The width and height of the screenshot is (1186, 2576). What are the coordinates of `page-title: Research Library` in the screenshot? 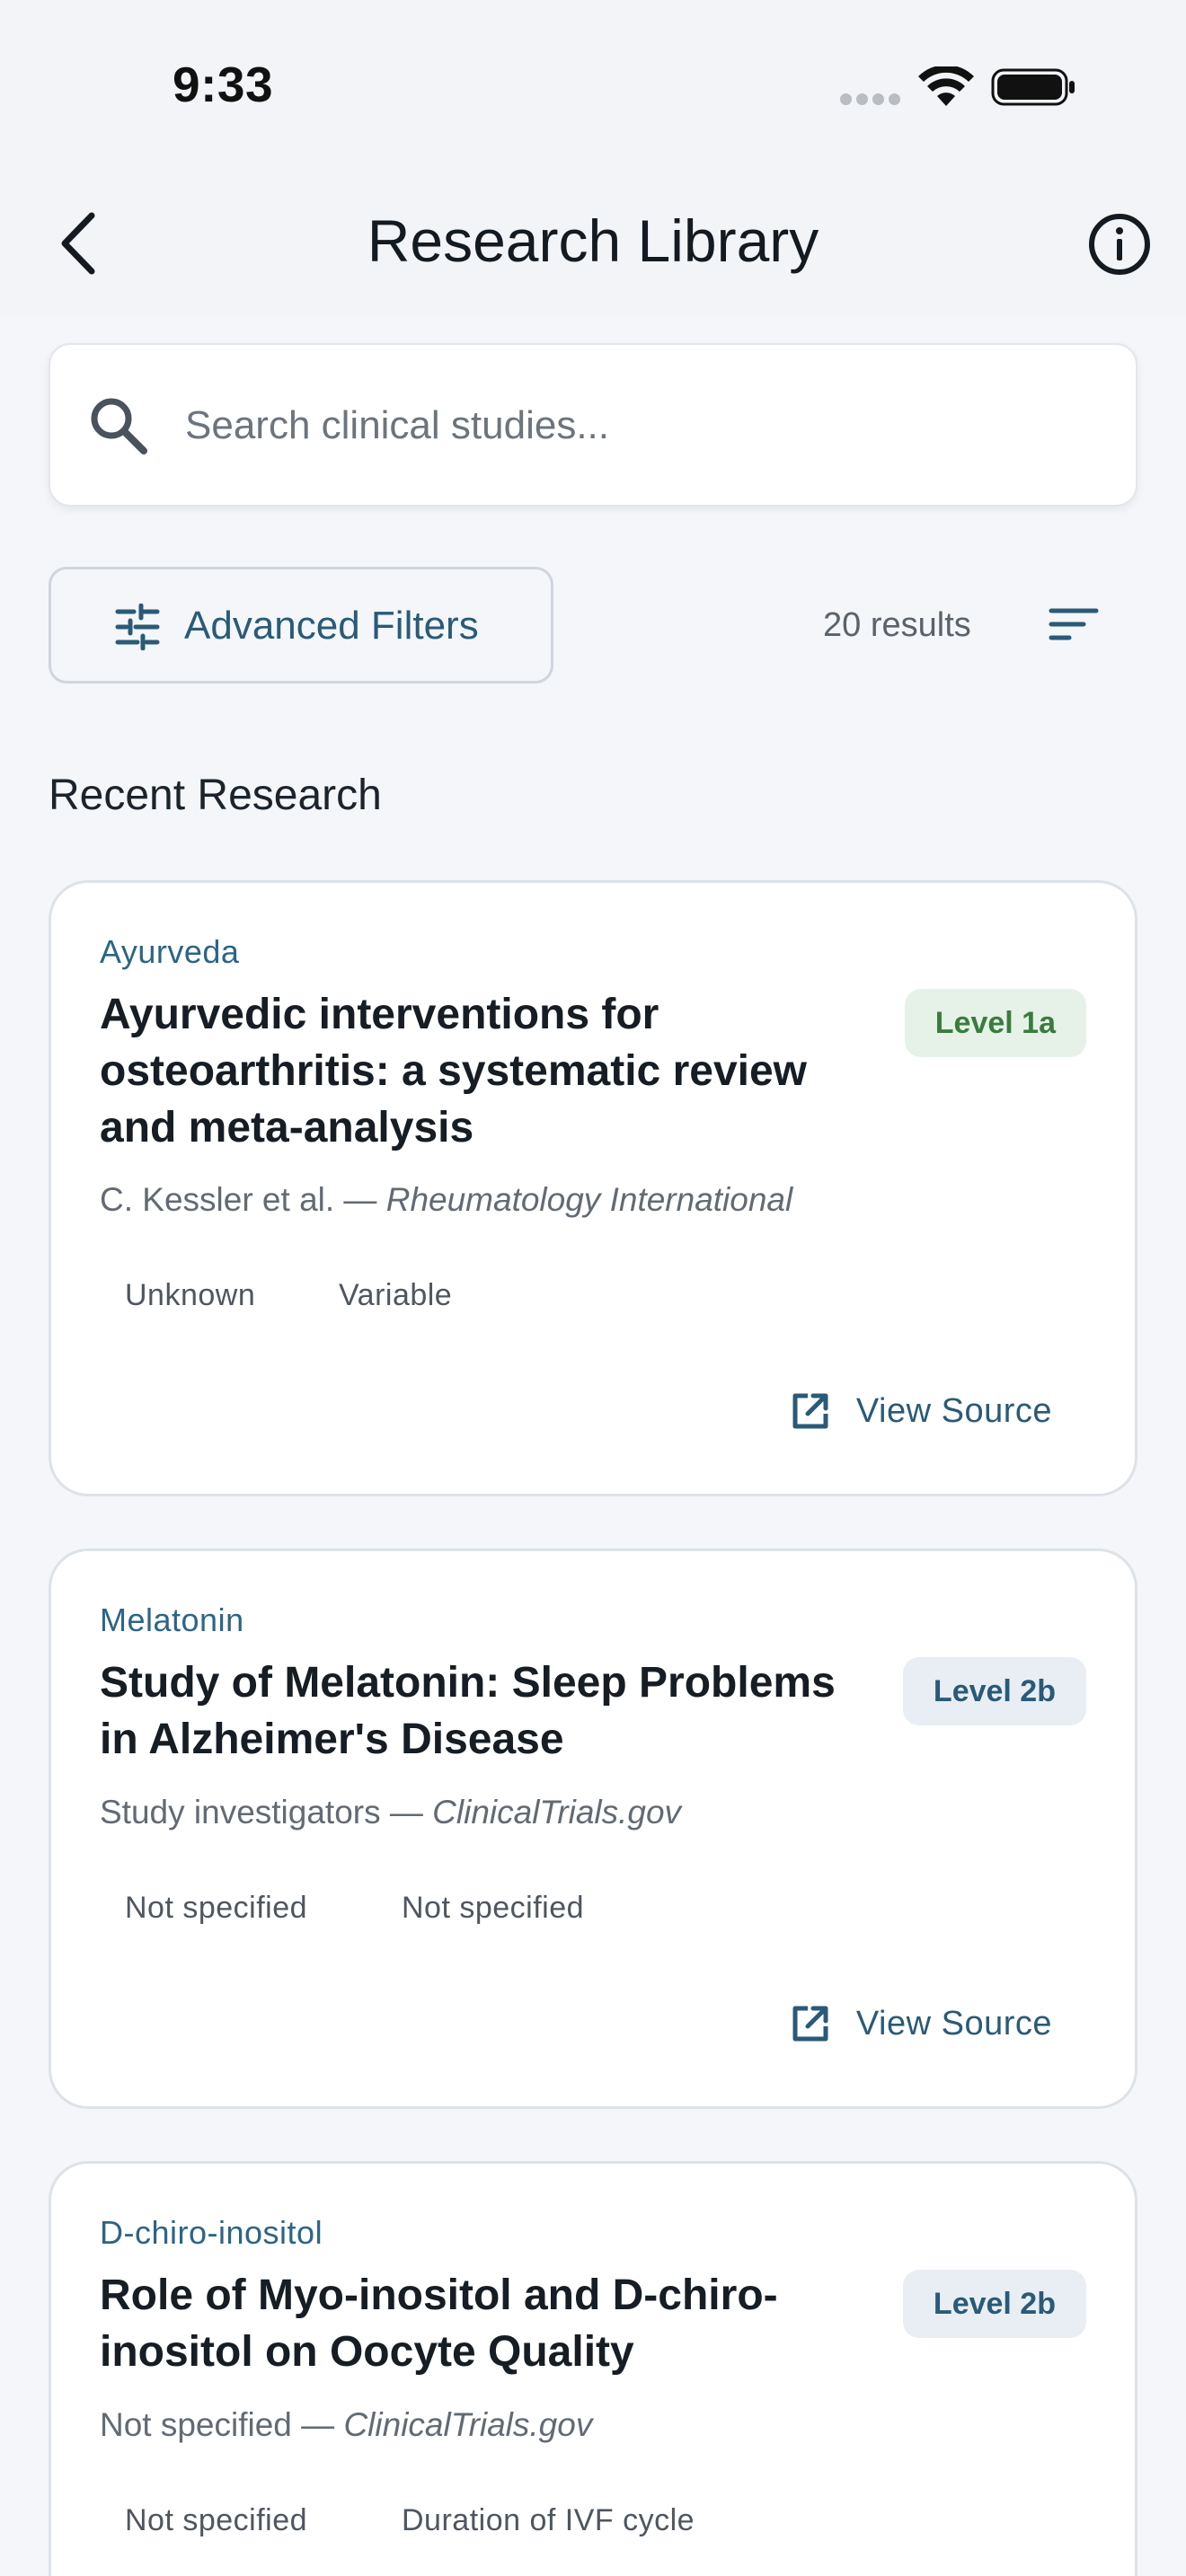 It's located at (593, 240).